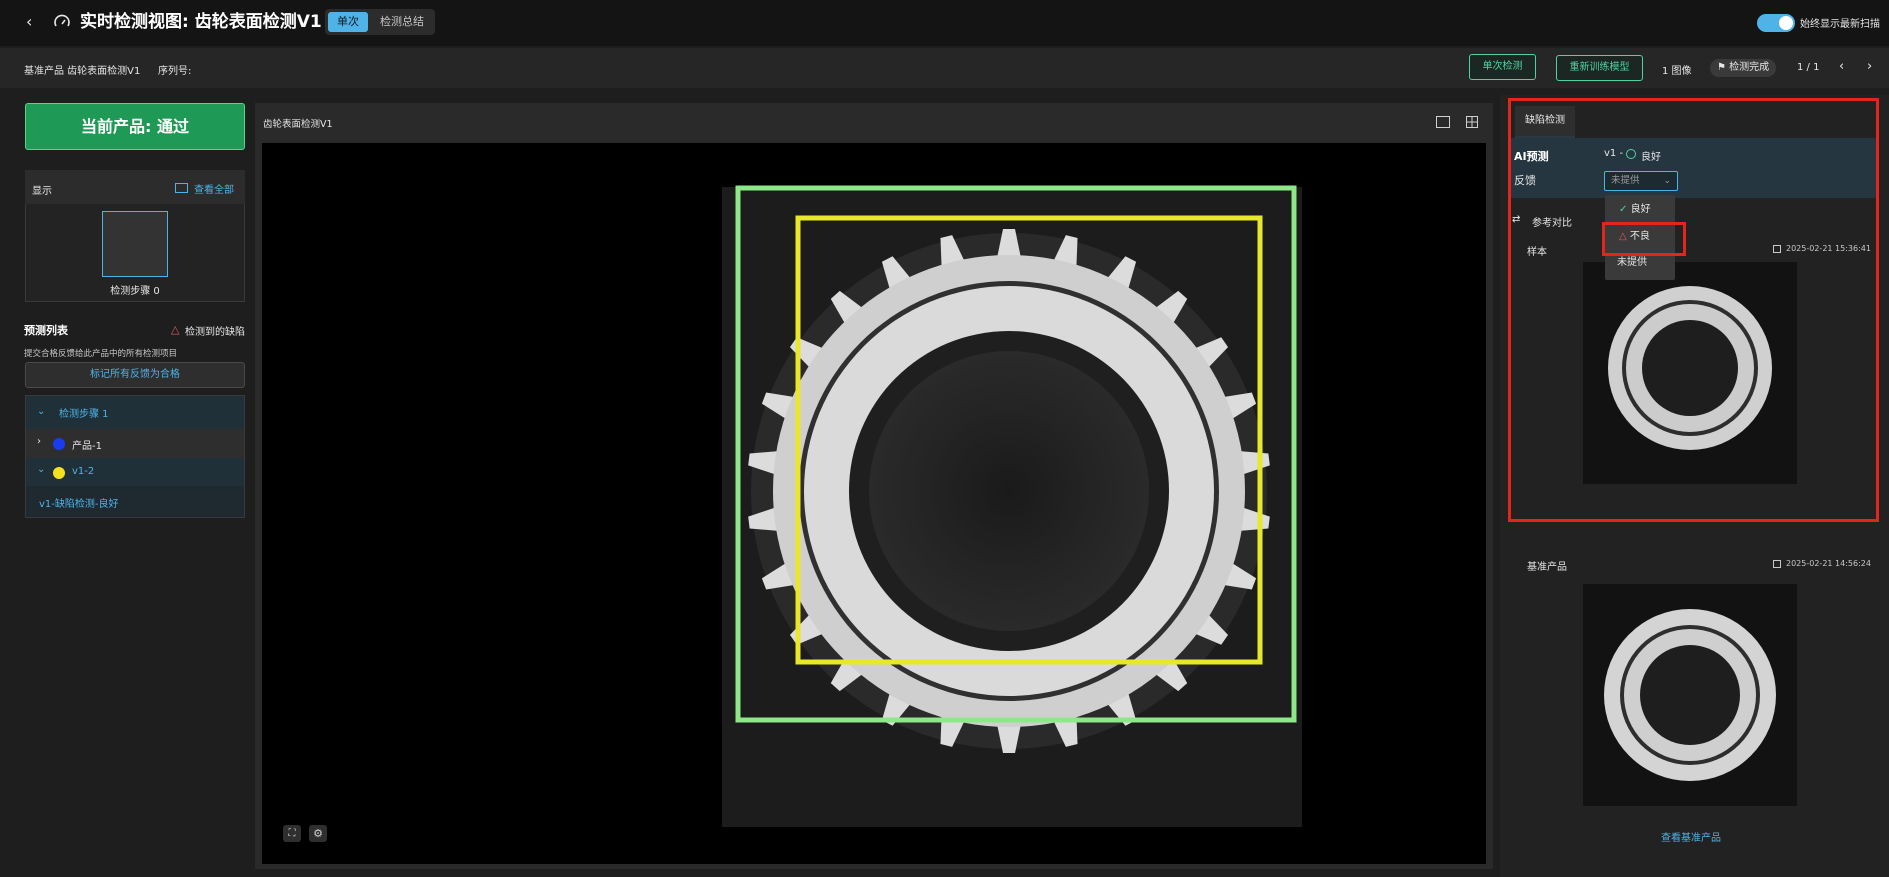  I want to click on mark-all-pass-button: 标记所有反馈为合格, so click(135, 375).